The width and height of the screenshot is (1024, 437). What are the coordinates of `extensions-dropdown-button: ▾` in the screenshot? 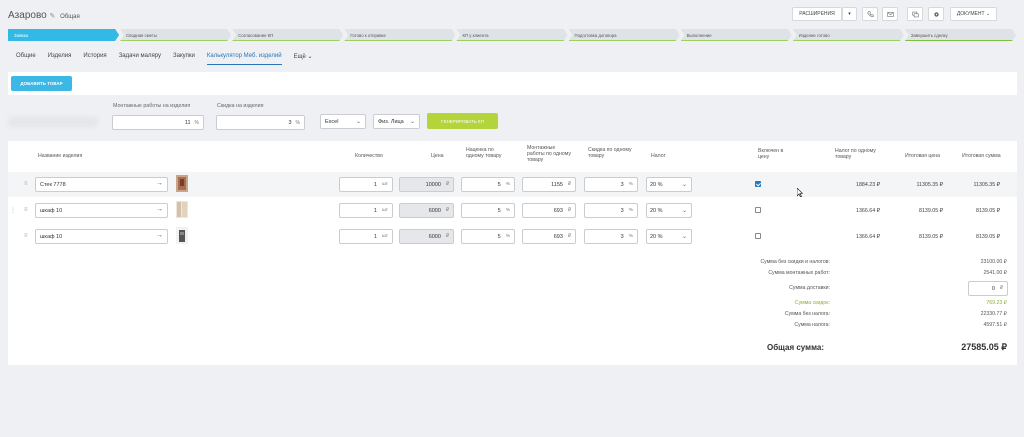 It's located at (849, 14).